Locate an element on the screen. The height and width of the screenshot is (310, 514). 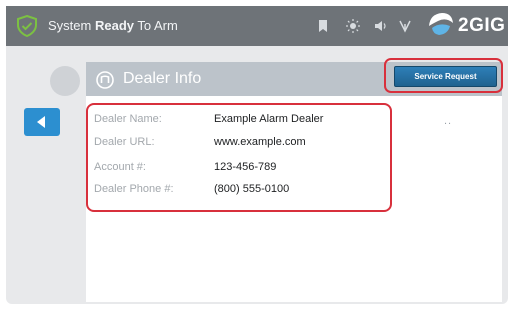
status-ready: Ready is located at coordinates (114, 25).